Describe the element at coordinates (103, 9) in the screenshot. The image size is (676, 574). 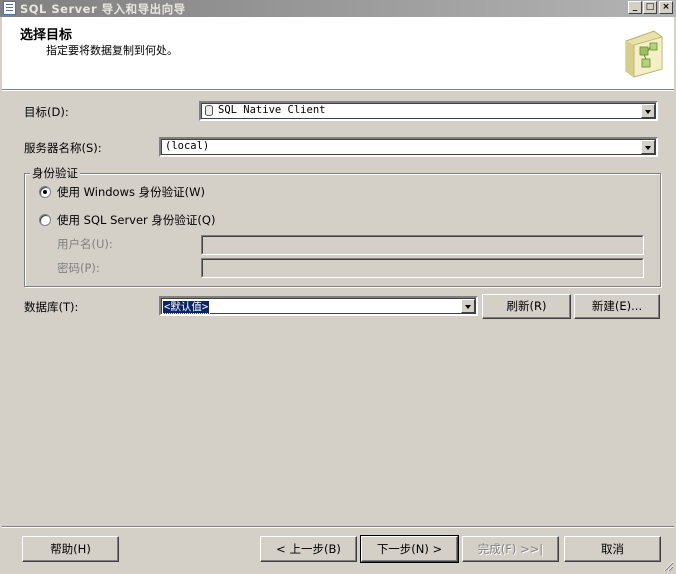
I see `window-title: SQL Server 导入和导出向导` at that location.